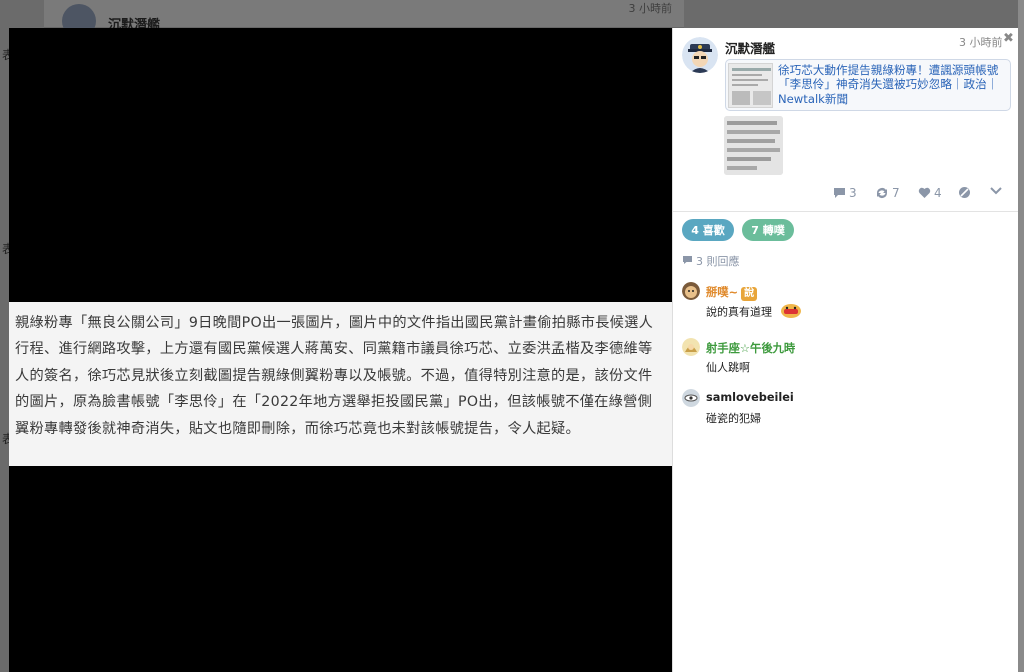  Describe the element at coordinates (938, 193) in the screenshot. I see `like-count: 4` at that location.